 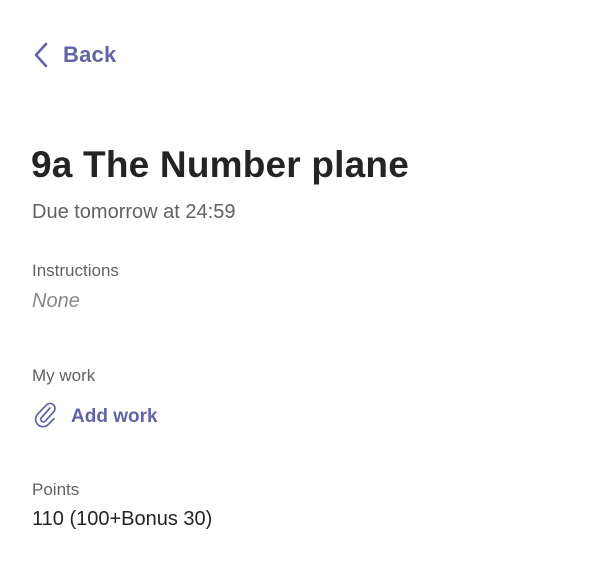 I want to click on add-work-button: Add work, so click(x=95, y=416).